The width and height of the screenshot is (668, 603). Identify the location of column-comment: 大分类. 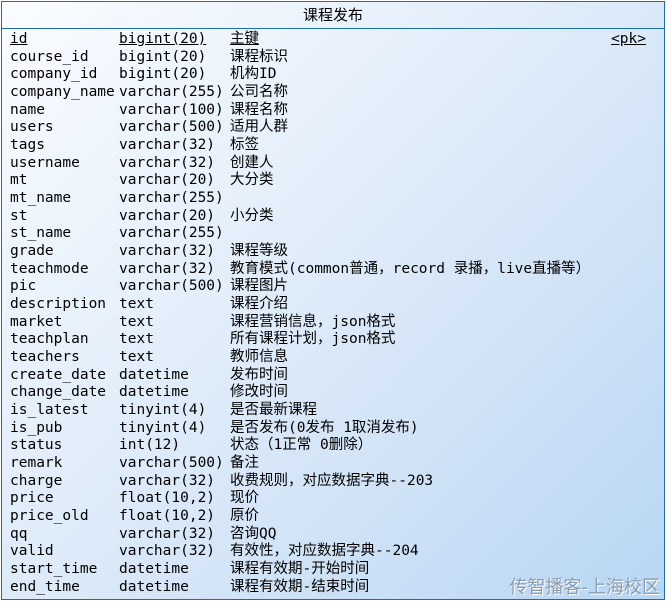
(252, 180).